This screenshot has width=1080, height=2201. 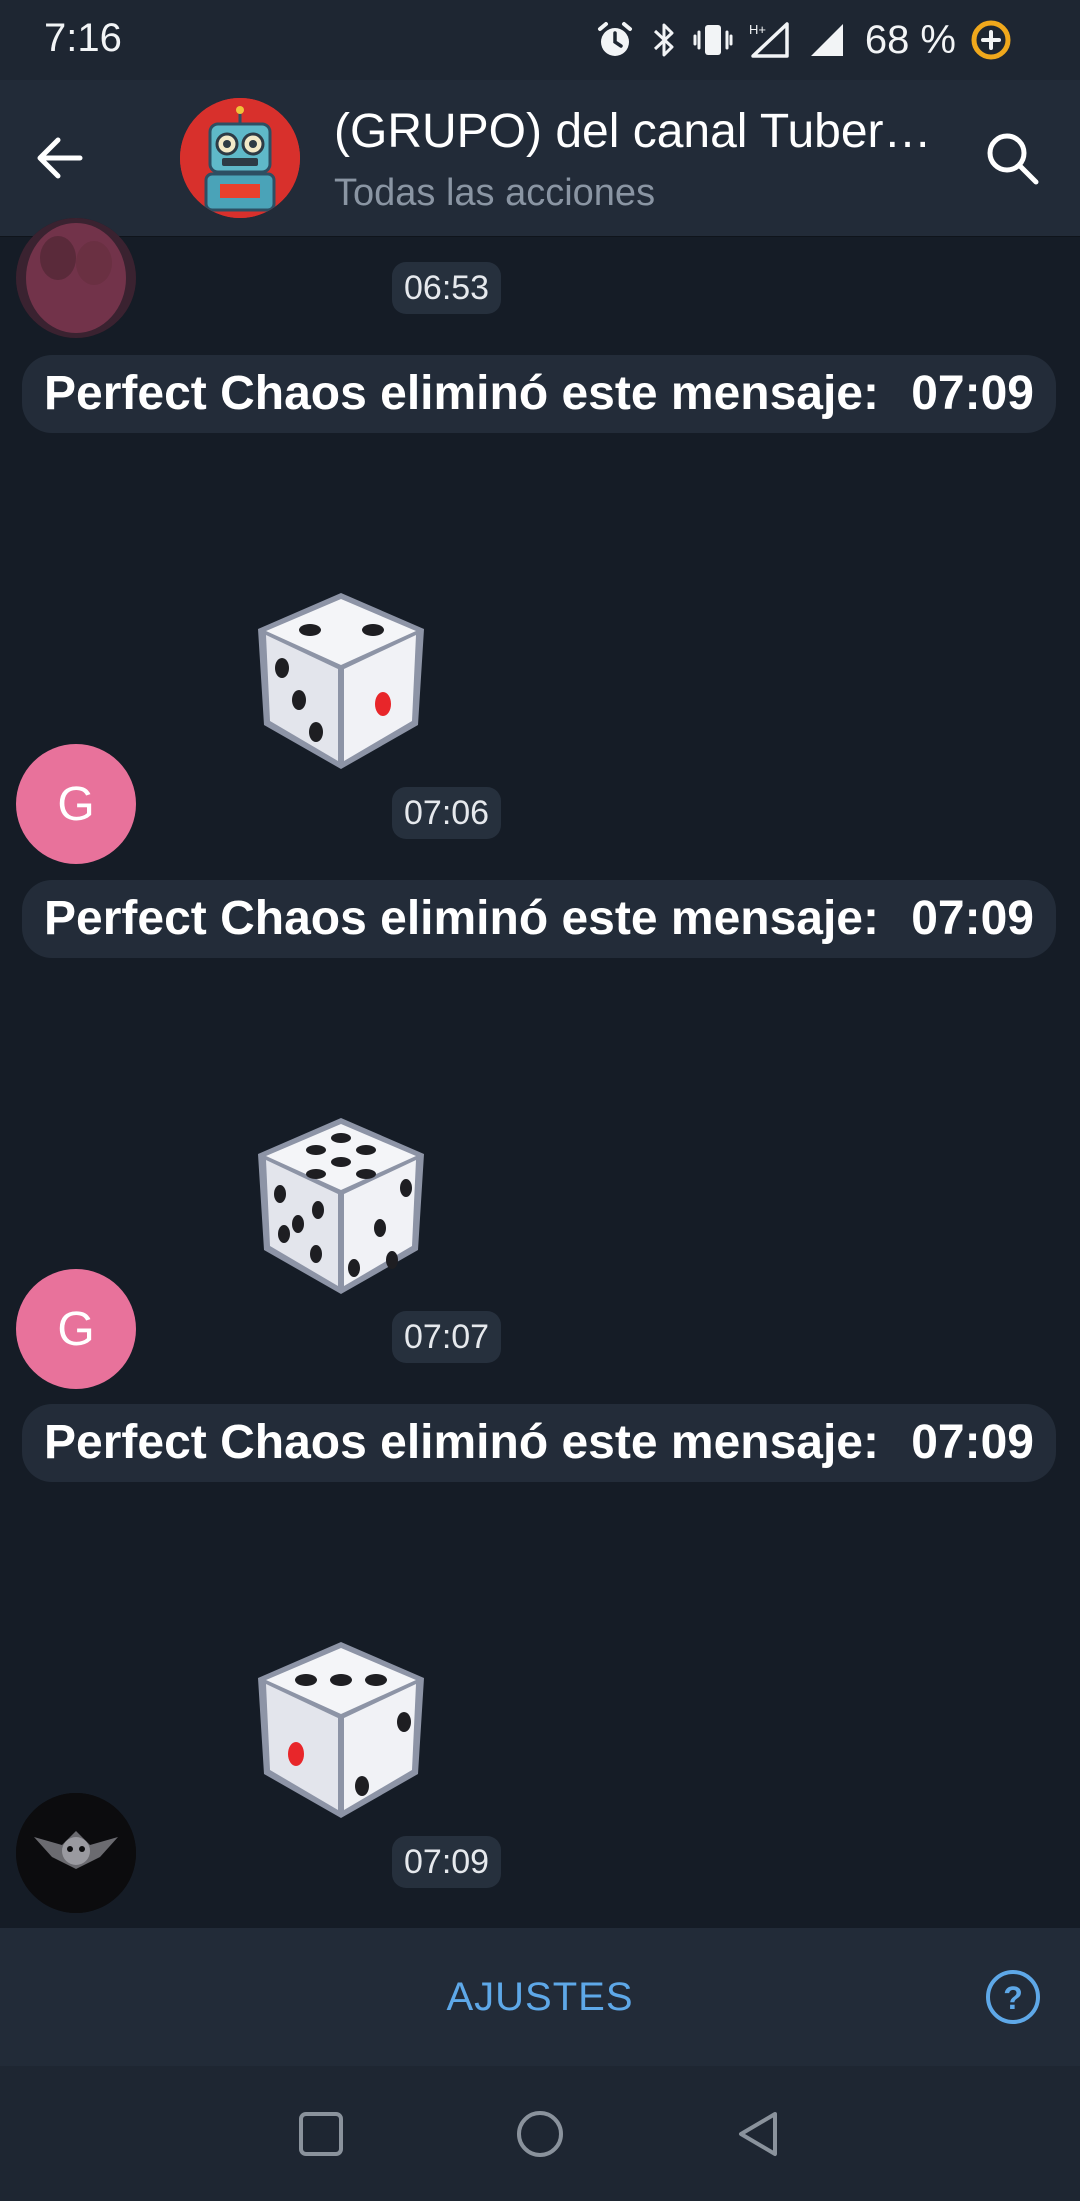 I want to click on search-icon, so click(x=1012, y=158).